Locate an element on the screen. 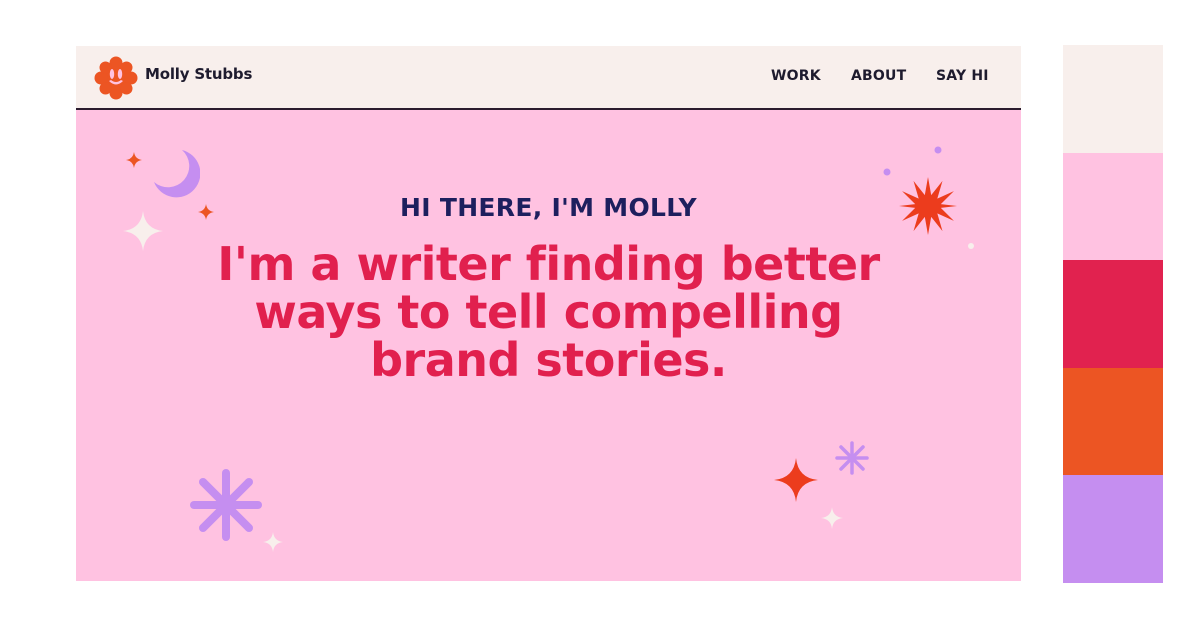  nav-say-hi-link: SAY HI is located at coordinates (962, 76).